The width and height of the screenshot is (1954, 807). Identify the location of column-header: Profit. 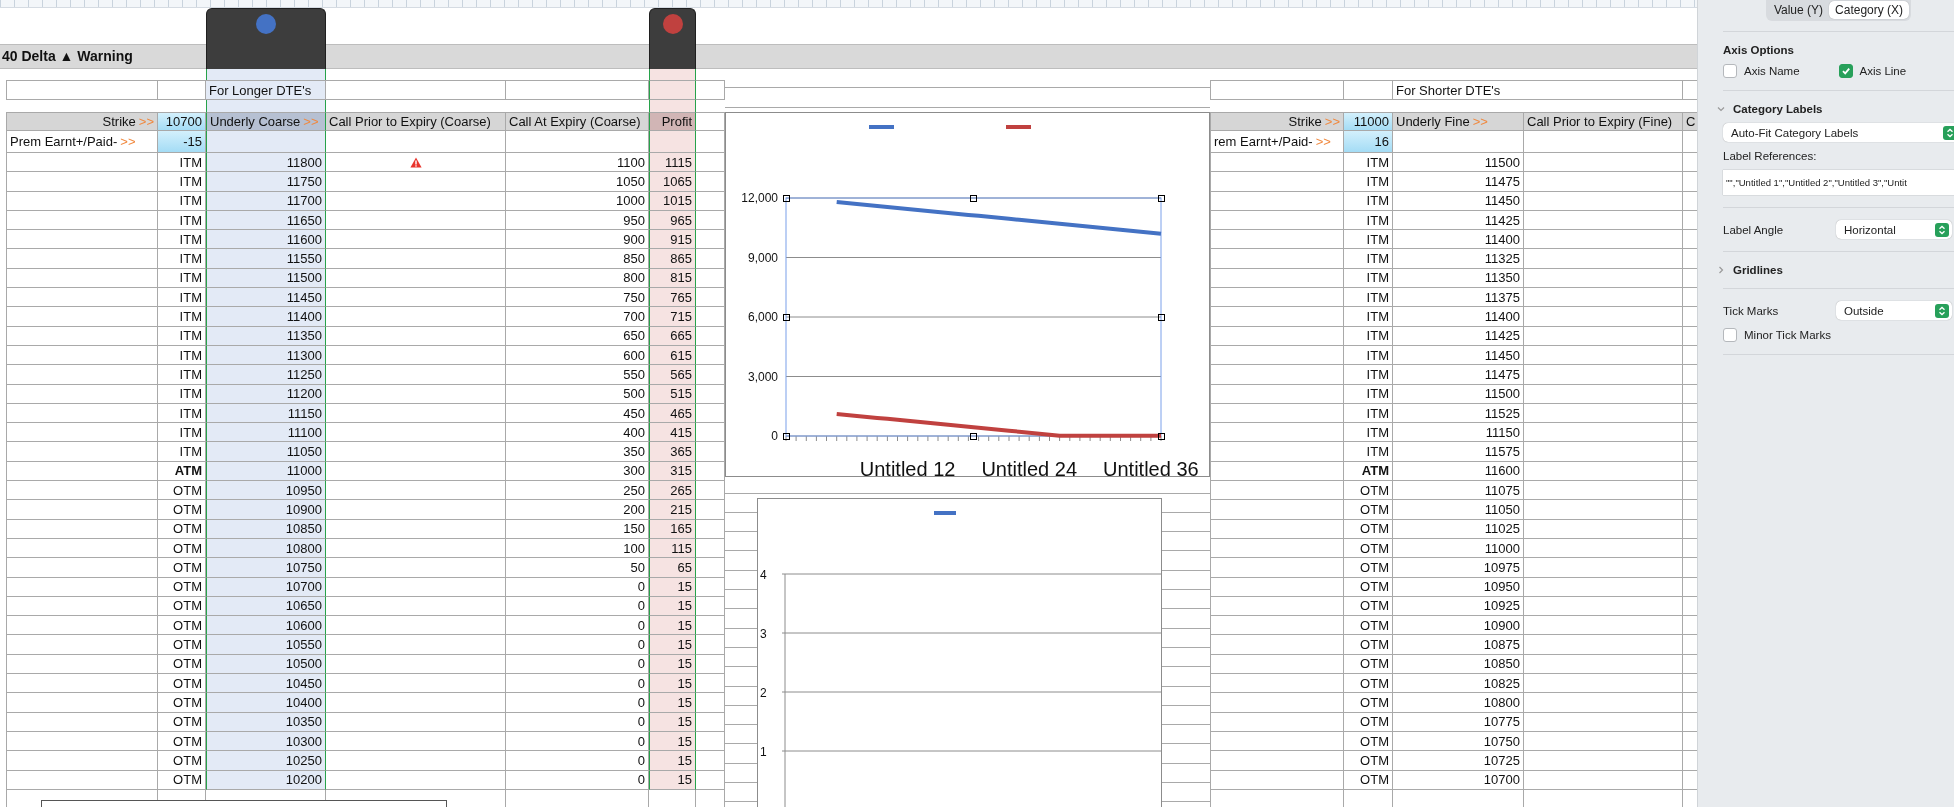
(672, 121).